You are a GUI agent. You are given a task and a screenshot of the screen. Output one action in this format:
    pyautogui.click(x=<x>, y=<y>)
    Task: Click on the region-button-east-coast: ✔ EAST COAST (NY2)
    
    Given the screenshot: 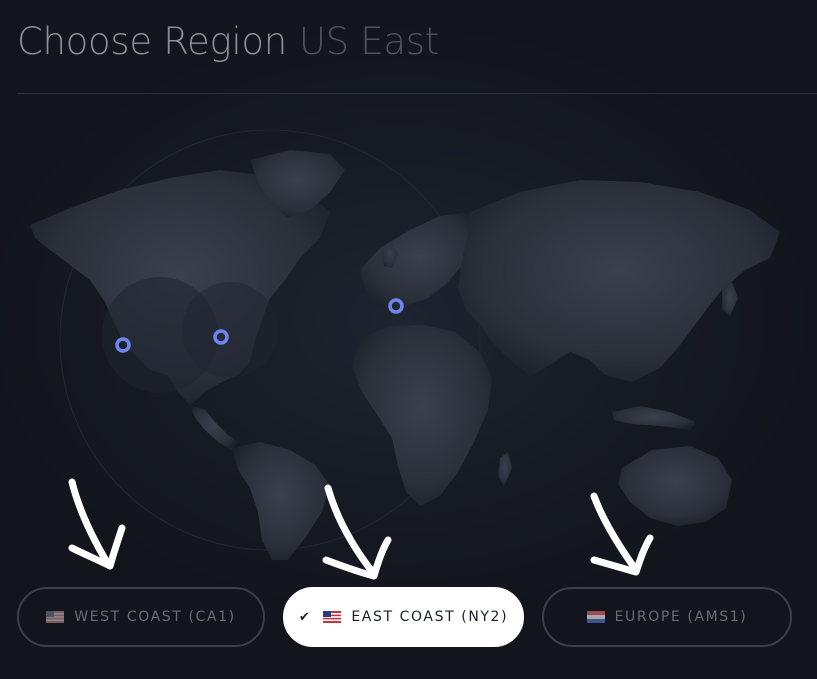 What is the action you would take?
    pyautogui.click(x=403, y=617)
    